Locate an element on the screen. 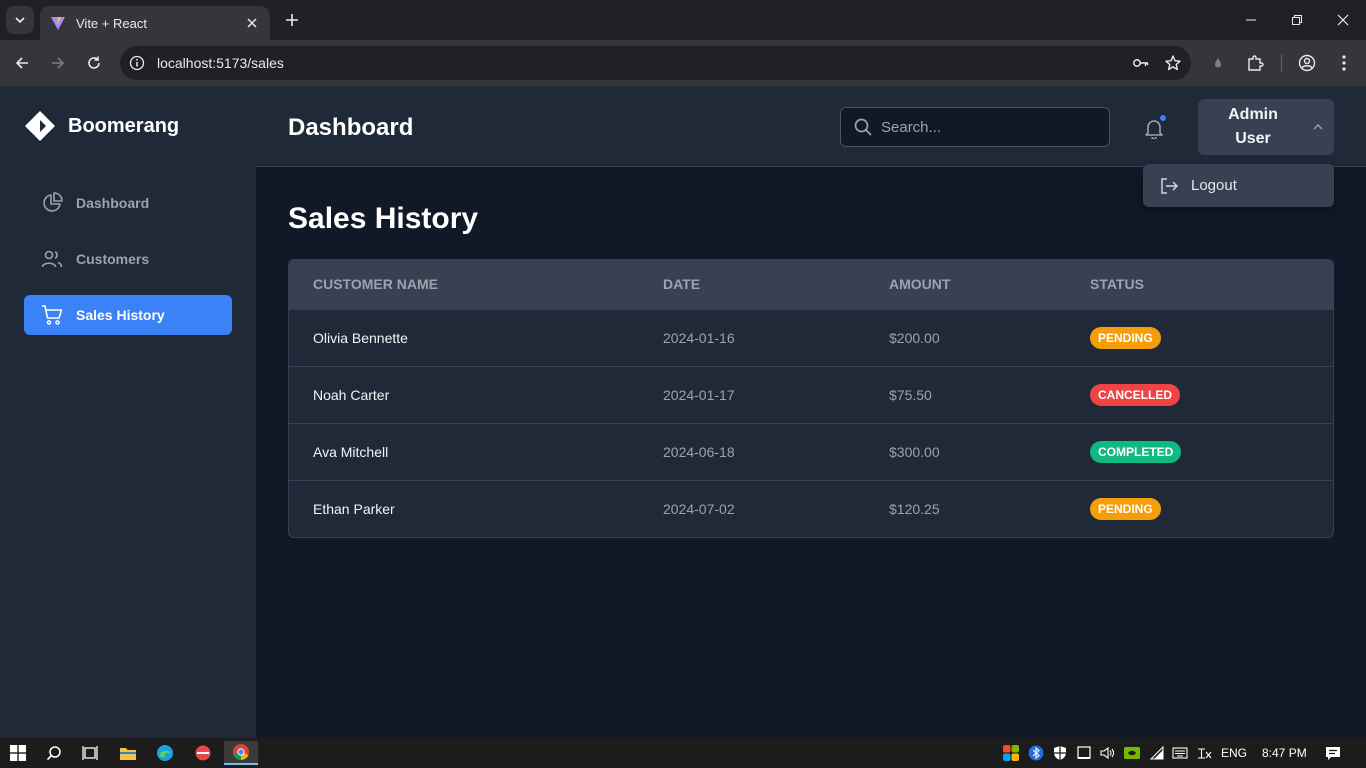  search-input is located at coordinates (981, 127).